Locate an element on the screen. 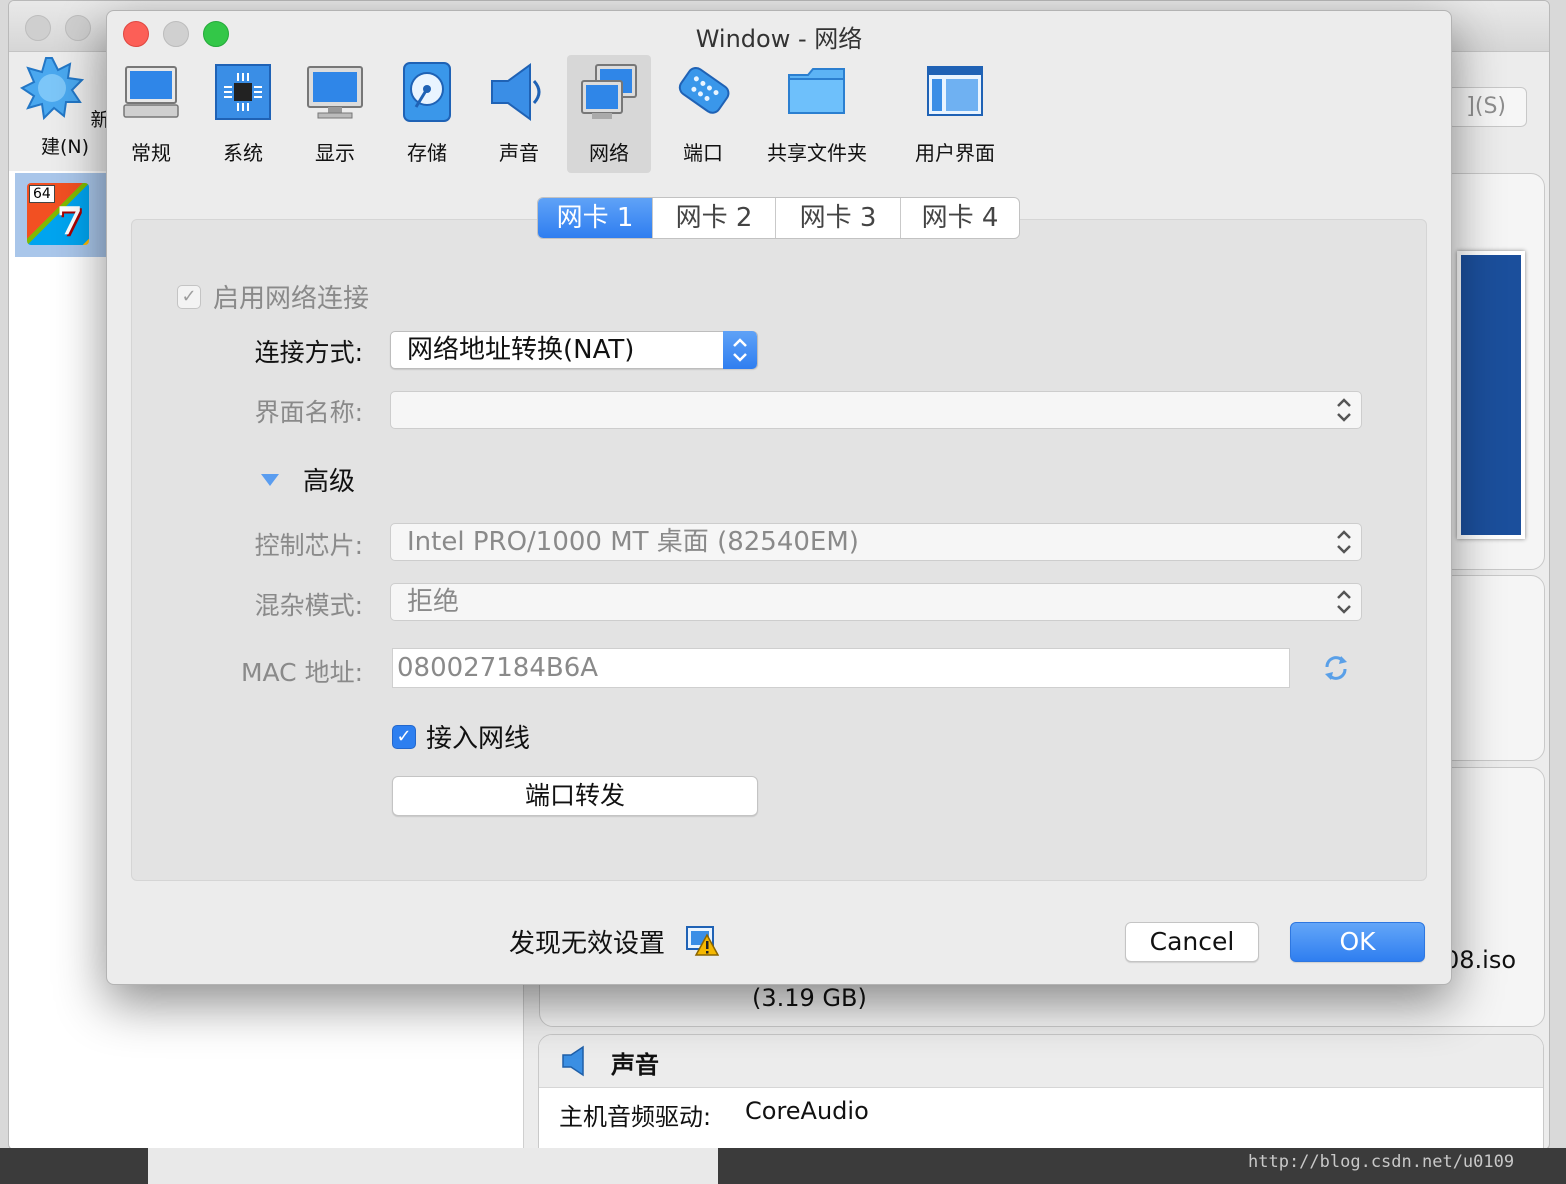 The image size is (1566, 1184). os-bits-badge: 64 is located at coordinates (42, 194).